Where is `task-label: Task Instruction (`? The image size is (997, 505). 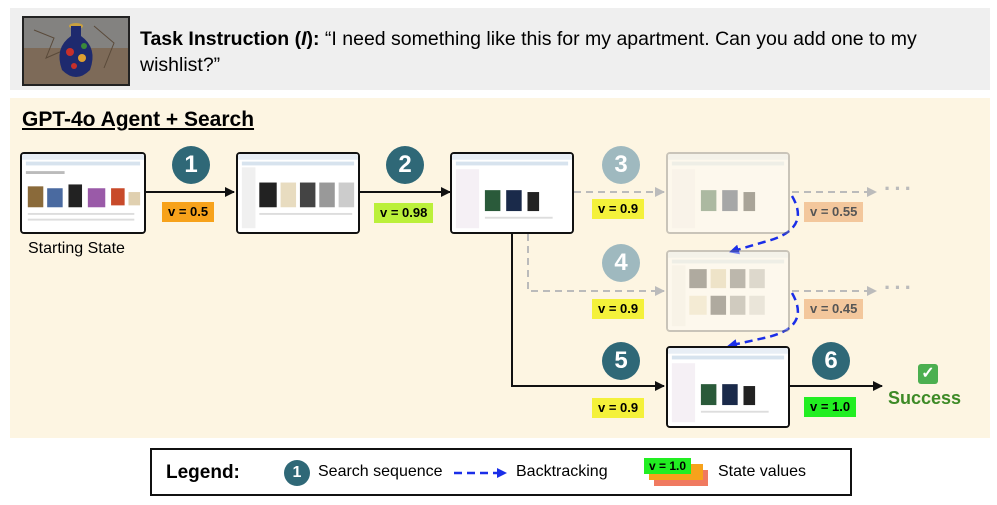 task-label: Task Instruction ( is located at coordinates (221, 39).